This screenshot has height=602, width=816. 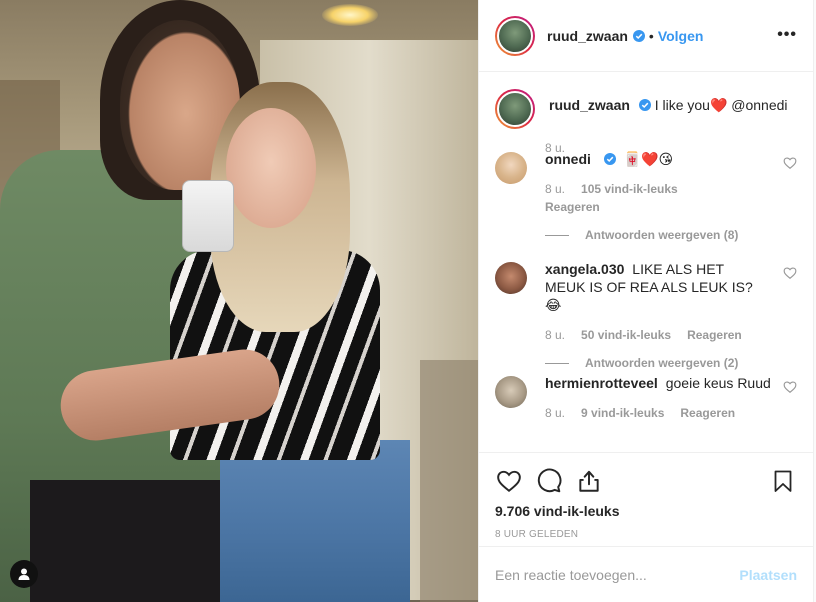 I want to click on comment-meta: 8 u. 105 vind-ik-leuks, so click(x=671, y=189).